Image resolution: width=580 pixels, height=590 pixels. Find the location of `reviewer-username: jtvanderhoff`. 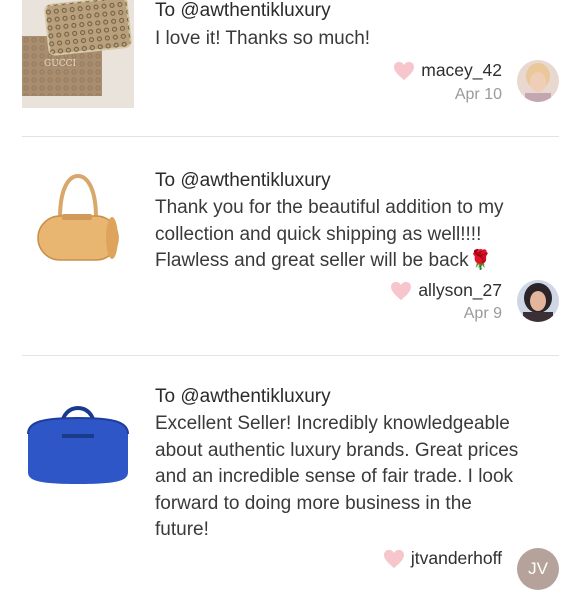

reviewer-username: jtvanderhoff is located at coordinates (456, 558).